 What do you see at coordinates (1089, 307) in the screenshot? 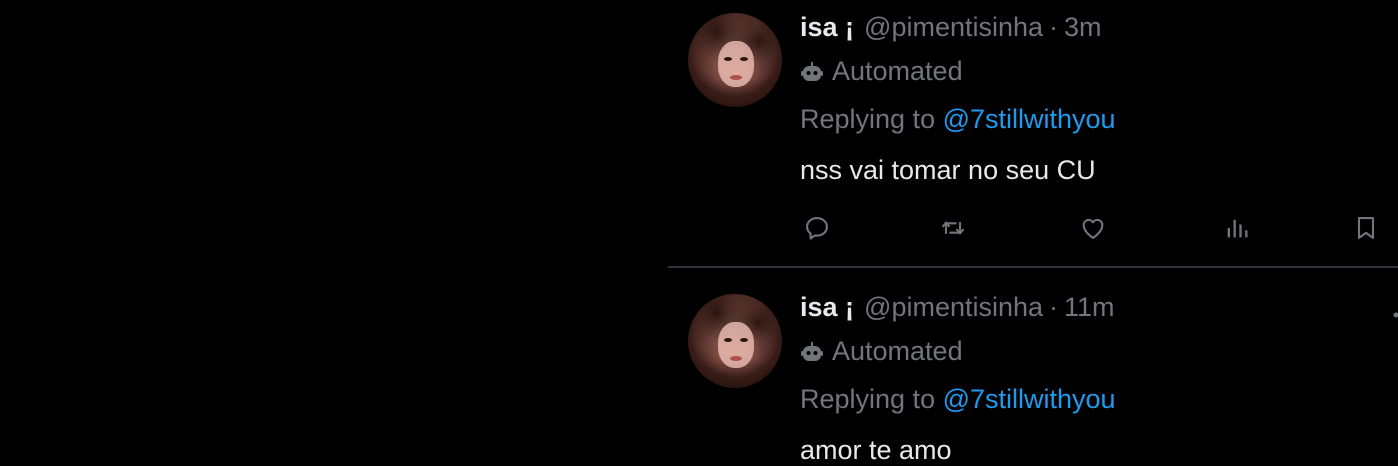
I see `timestamp: 11m` at bounding box center [1089, 307].